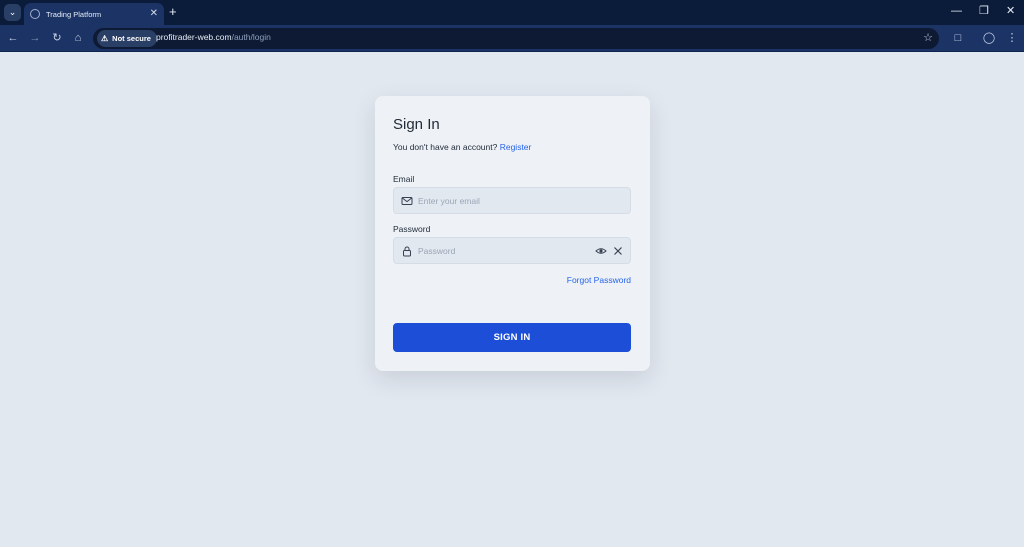 This screenshot has width=1024, height=547. What do you see at coordinates (599, 280) in the screenshot?
I see `forgot-password-link: Forgot Password` at bounding box center [599, 280].